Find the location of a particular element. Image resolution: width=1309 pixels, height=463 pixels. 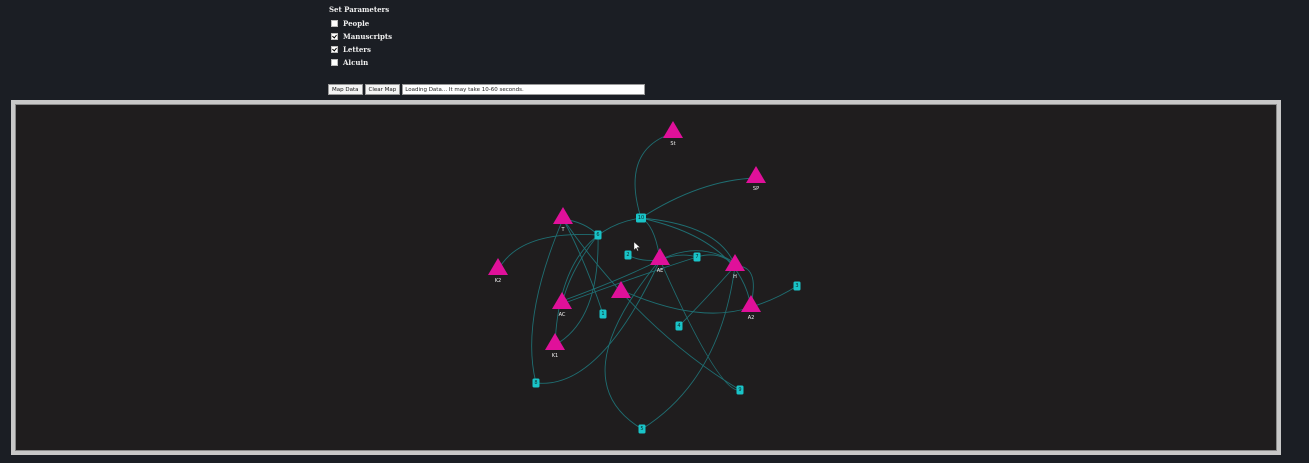

nodes-layer: St SP T AE H K2 AC A2 K1 is located at coordinates (627, 240).